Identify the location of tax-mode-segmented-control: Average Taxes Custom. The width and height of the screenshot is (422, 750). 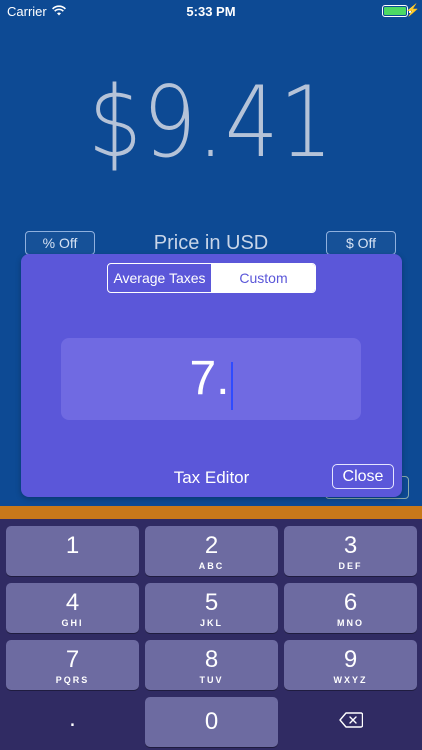
(211, 278).